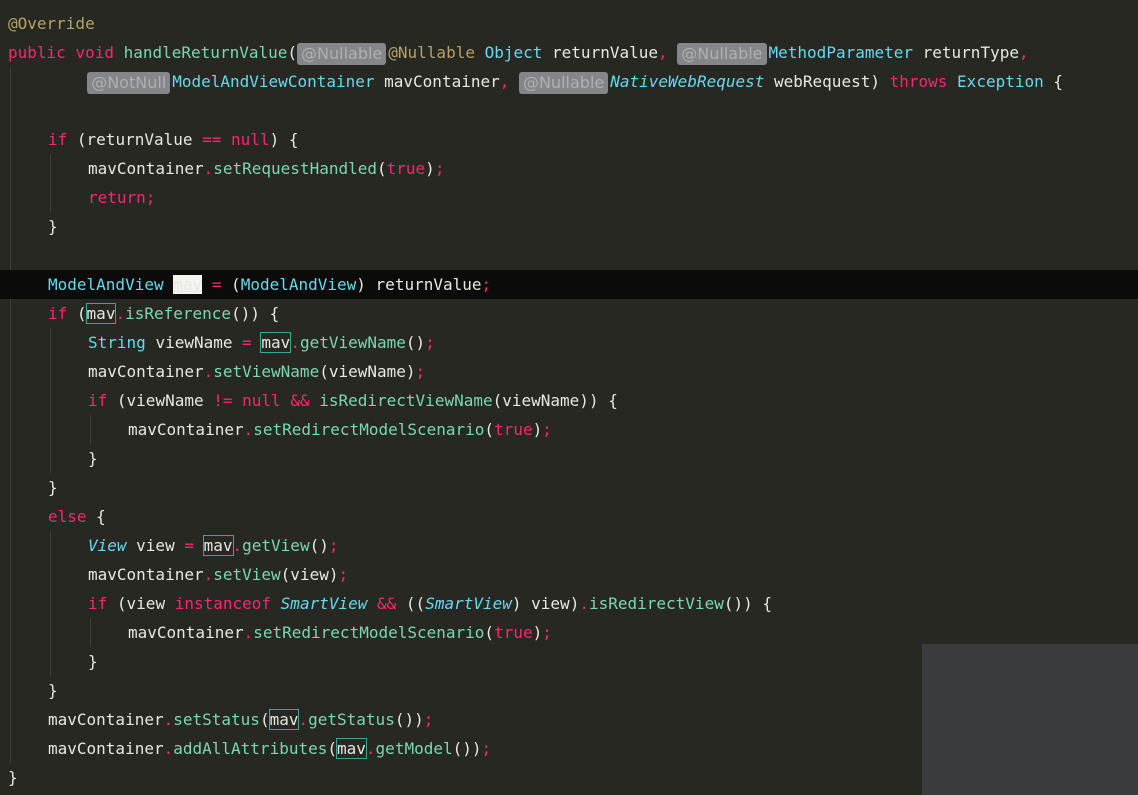 This screenshot has height=795, width=1138. What do you see at coordinates (276, 545) in the screenshot?
I see `code-token: getView` at bounding box center [276, 545].